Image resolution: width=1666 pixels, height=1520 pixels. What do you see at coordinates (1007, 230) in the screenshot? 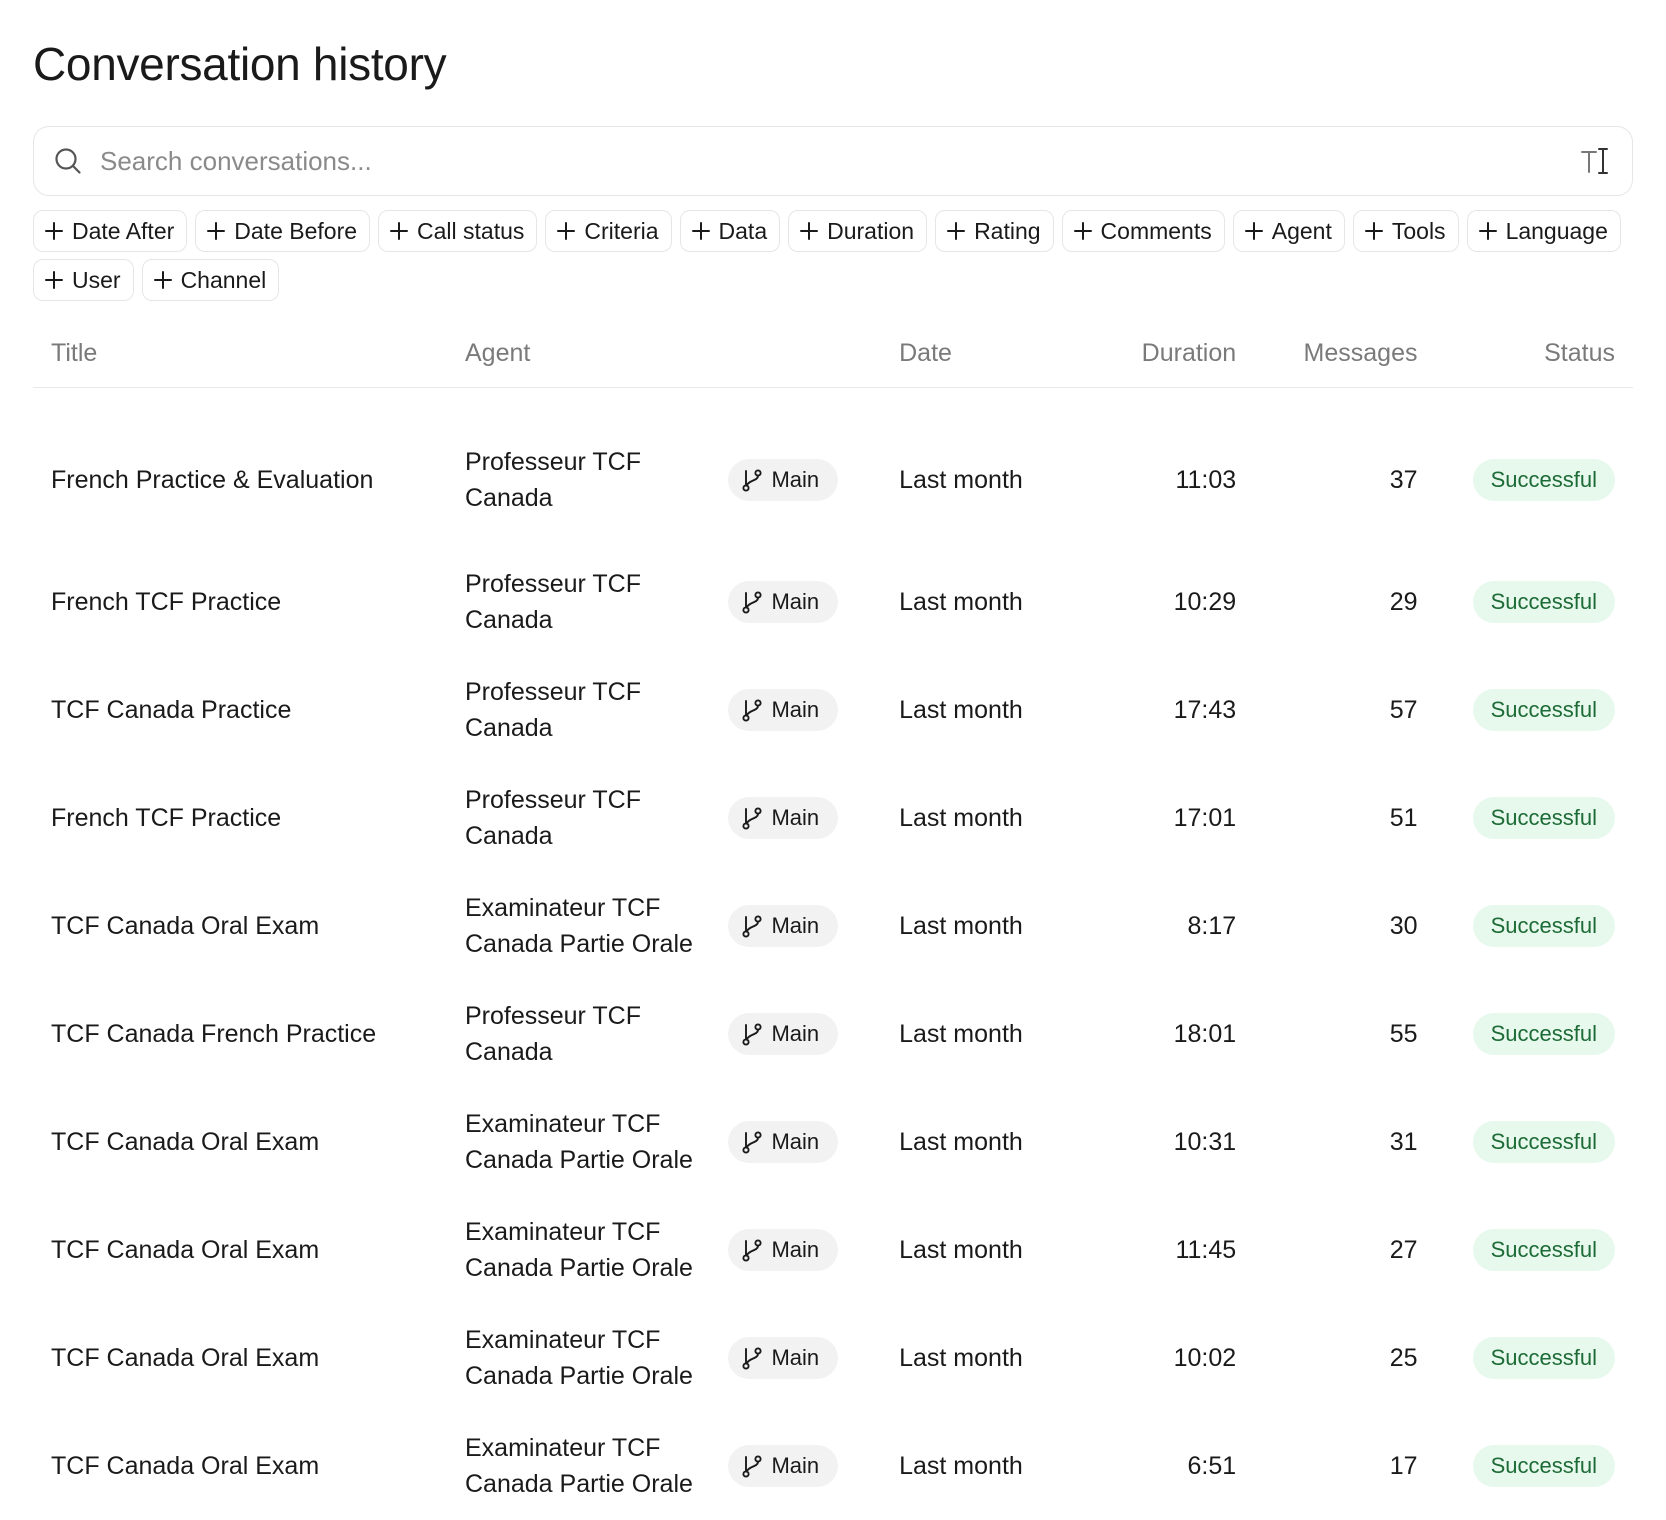
I see `filter-chip-label: Rating` at bounding box center [1007, 230].